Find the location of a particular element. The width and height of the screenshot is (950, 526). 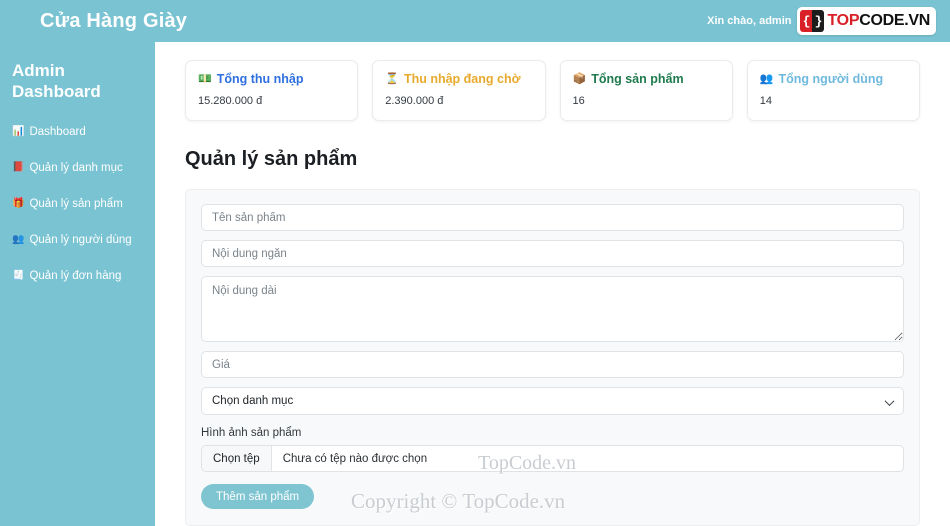

long-description-textarea is located at coordinates (552, 309).